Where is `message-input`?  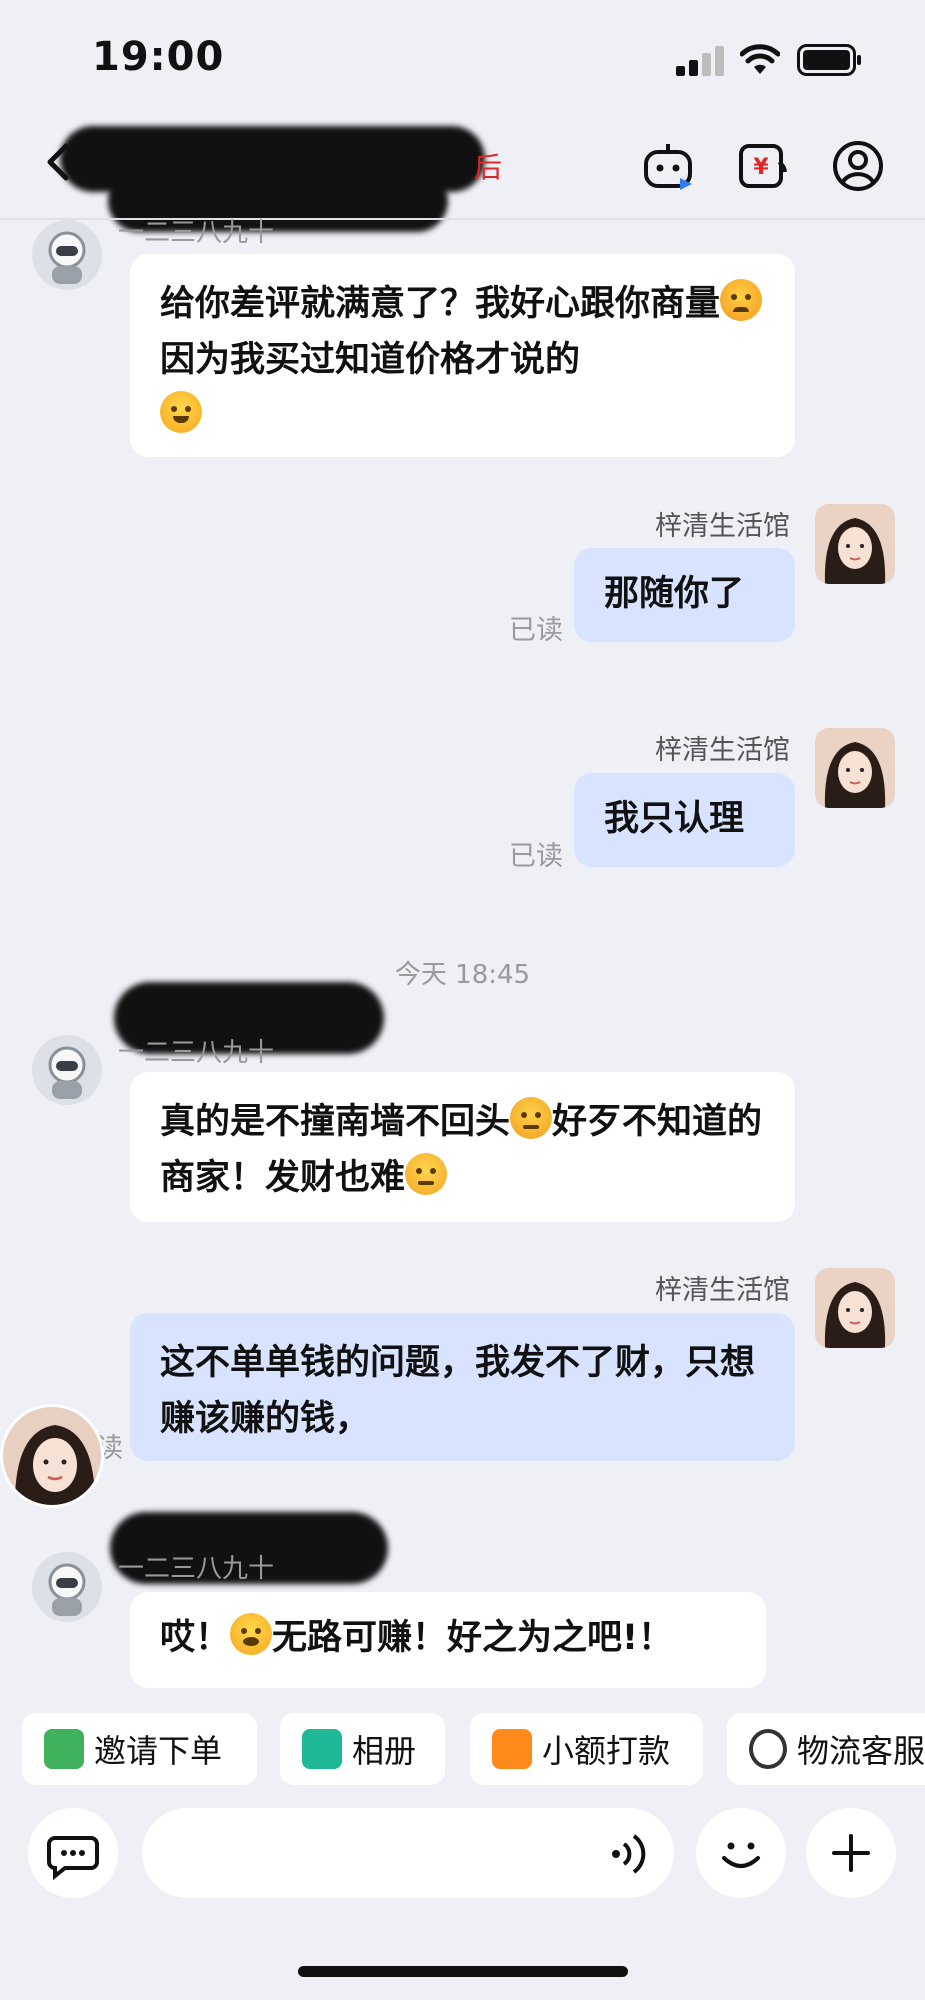
message-input is located at coordinates (408, 1853).